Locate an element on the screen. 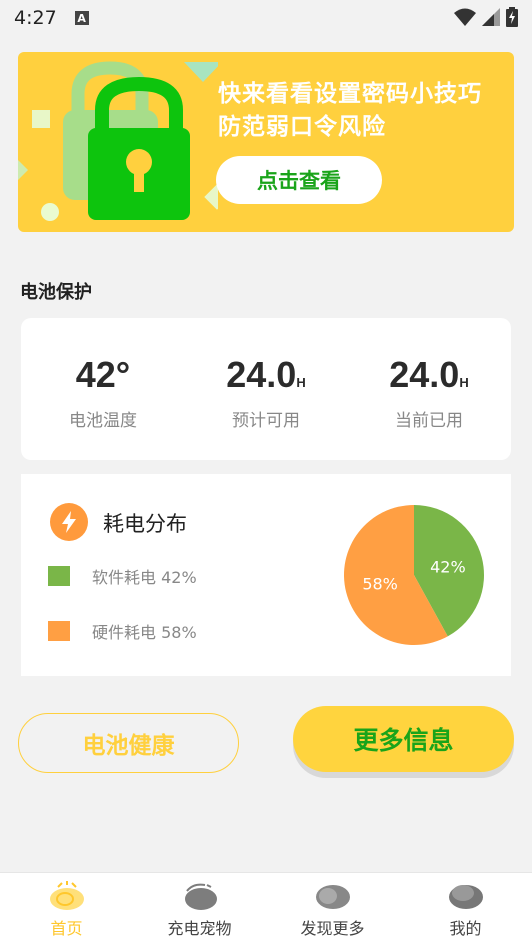 Image resolution: width=532 pixels, height=945 pixels. battery-stats-card: 42° 电池温度 24.0H 预计可用 24.0H 当前已用 is located at coordinates (266, 389).